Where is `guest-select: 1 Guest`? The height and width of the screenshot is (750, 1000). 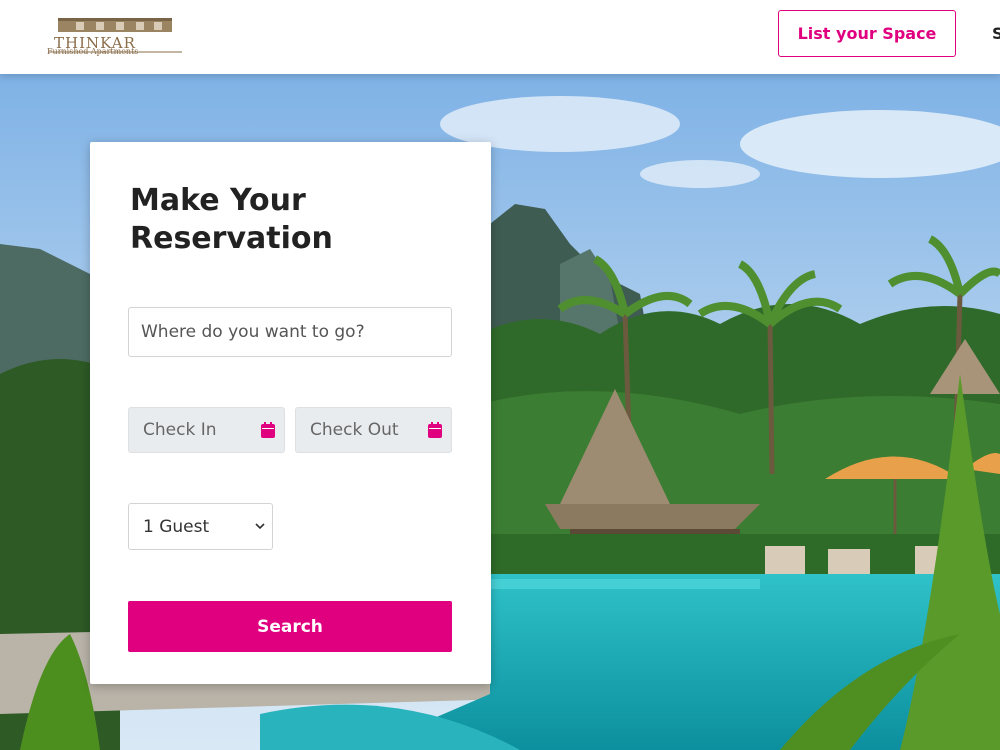 guest-select: 1 Guest is located at coordinates (200, 526).